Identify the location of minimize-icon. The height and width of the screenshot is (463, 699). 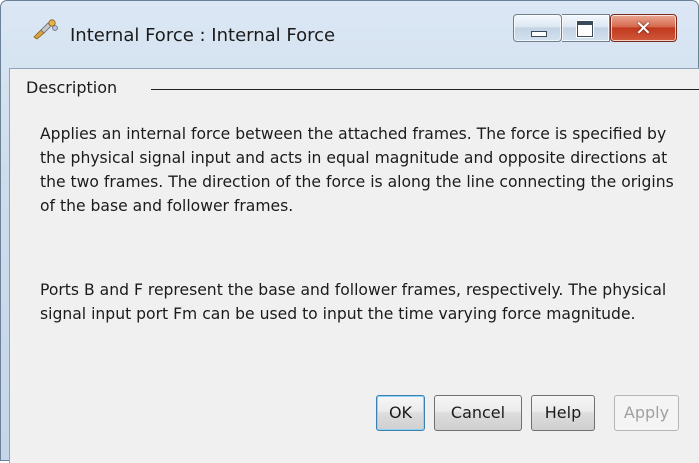
(539, 34).